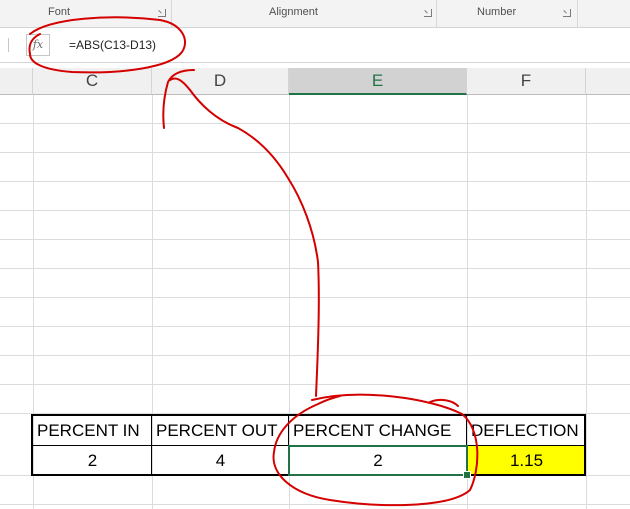  What do you see at coordinates (428, 13) in the screenshot?
I see `alignment-dialog-launcher-icon` at bounding box center [428, 13].